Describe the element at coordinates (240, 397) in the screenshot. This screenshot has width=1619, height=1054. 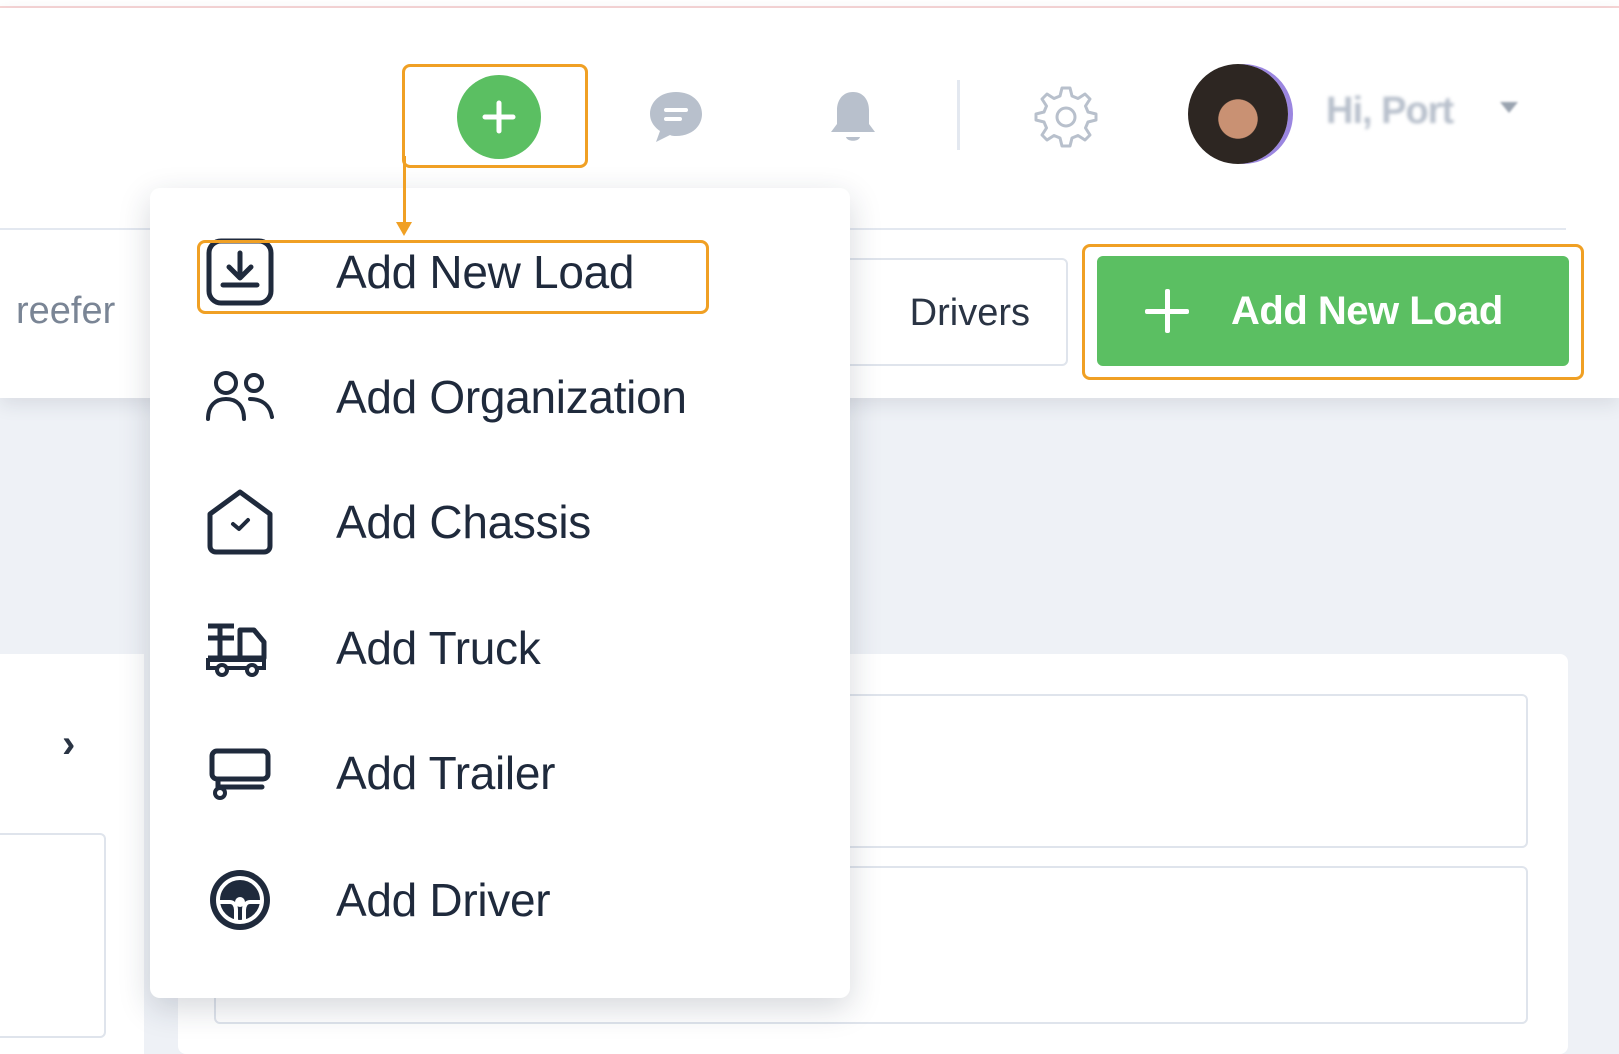
I see `users-icon` at that location.